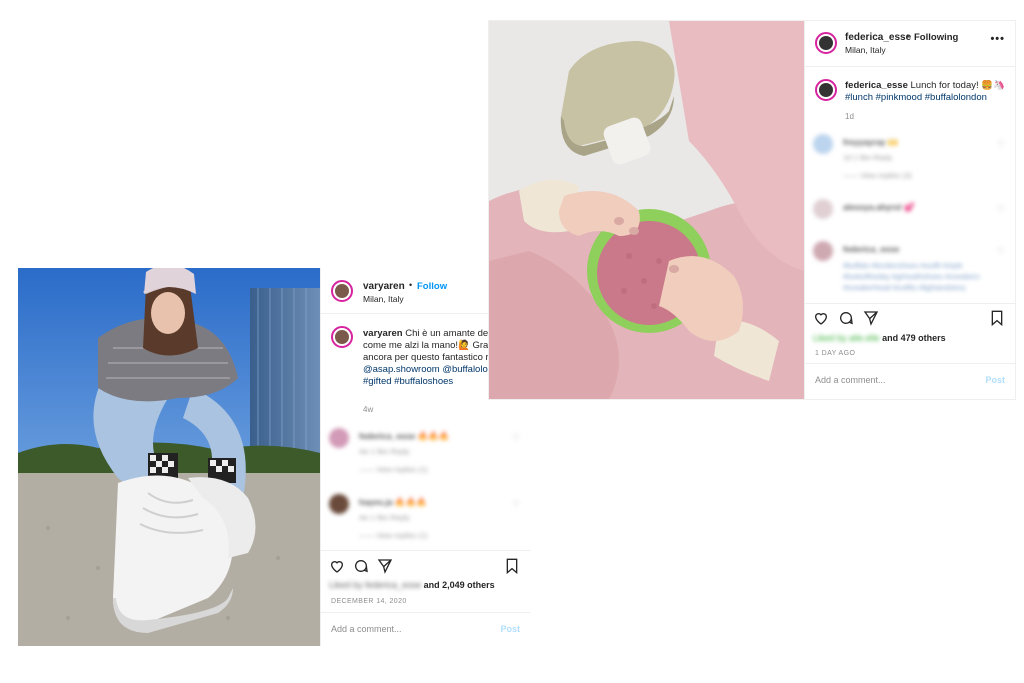 This screenshot has height=683, width=1024. What do you see at coordinates (432, 286) in the screenshot?
I see `follow-button: Follow` at bounding box center [432, 286].